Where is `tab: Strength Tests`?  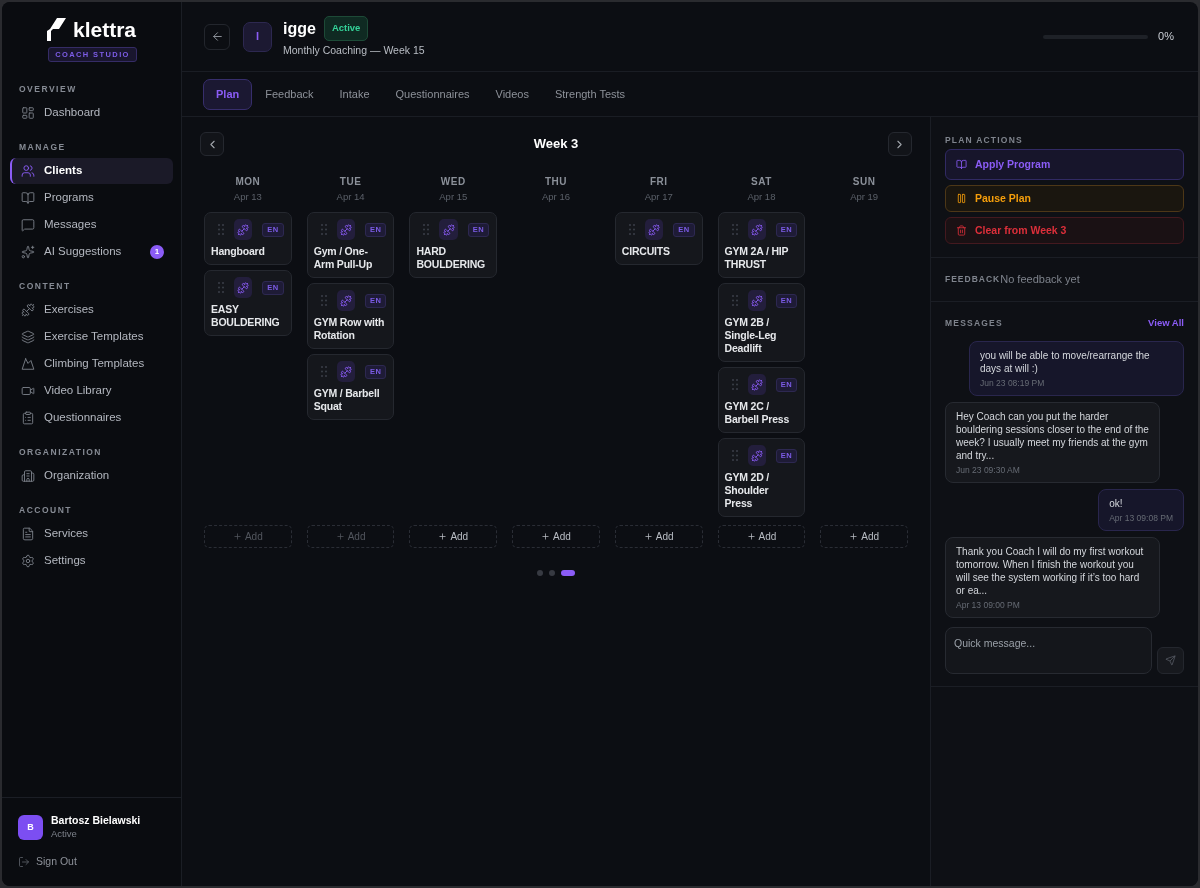
tab: Strength Tests is located at coordinates (590, 94).